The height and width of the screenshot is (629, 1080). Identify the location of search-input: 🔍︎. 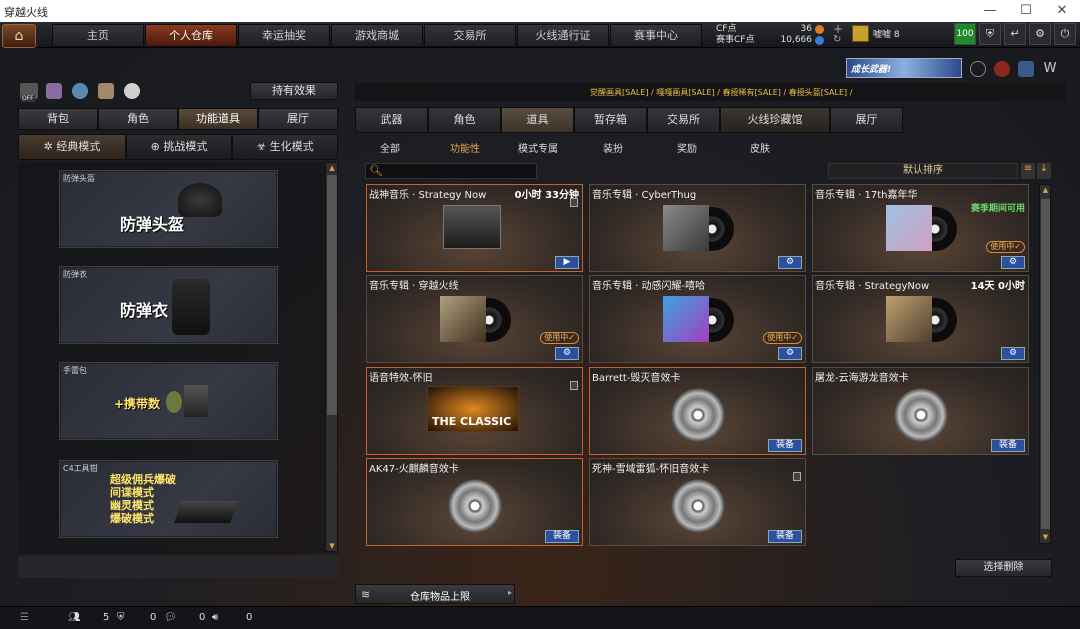
(451, 171).